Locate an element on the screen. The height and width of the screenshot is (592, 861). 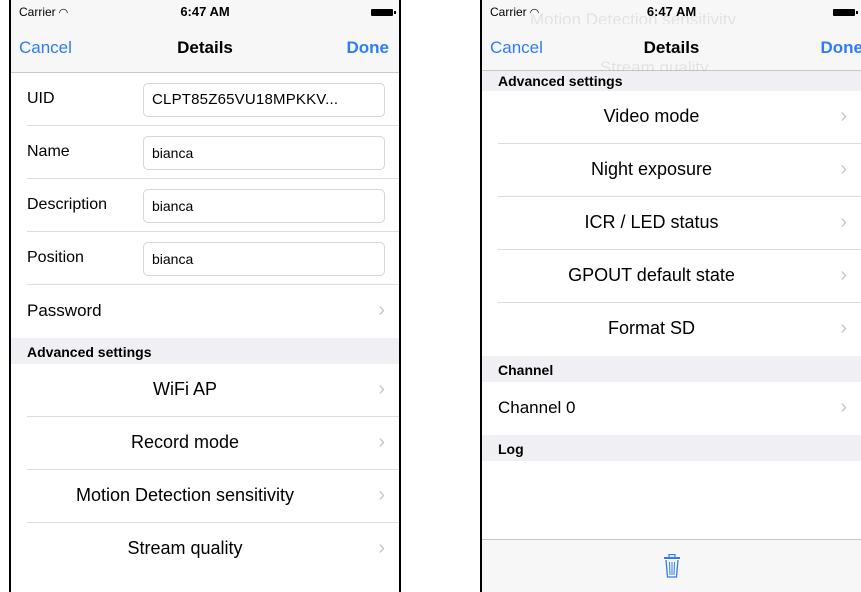
position-label: Position is located at coordinates (55, 257).